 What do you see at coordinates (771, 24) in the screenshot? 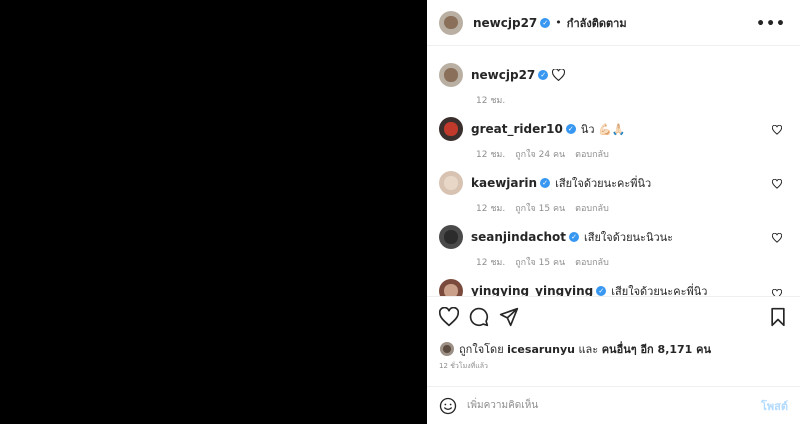
I see `more-options-icon: •••` at bounding box center [771, 24].